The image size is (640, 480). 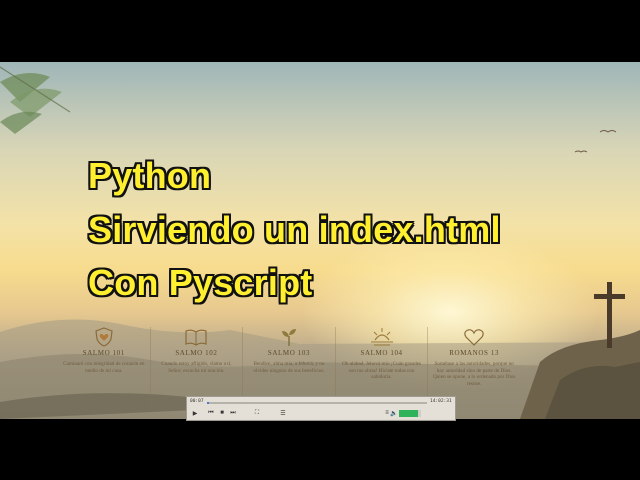 I want to click on play-icon: ▶, so click(x=195, y=413).